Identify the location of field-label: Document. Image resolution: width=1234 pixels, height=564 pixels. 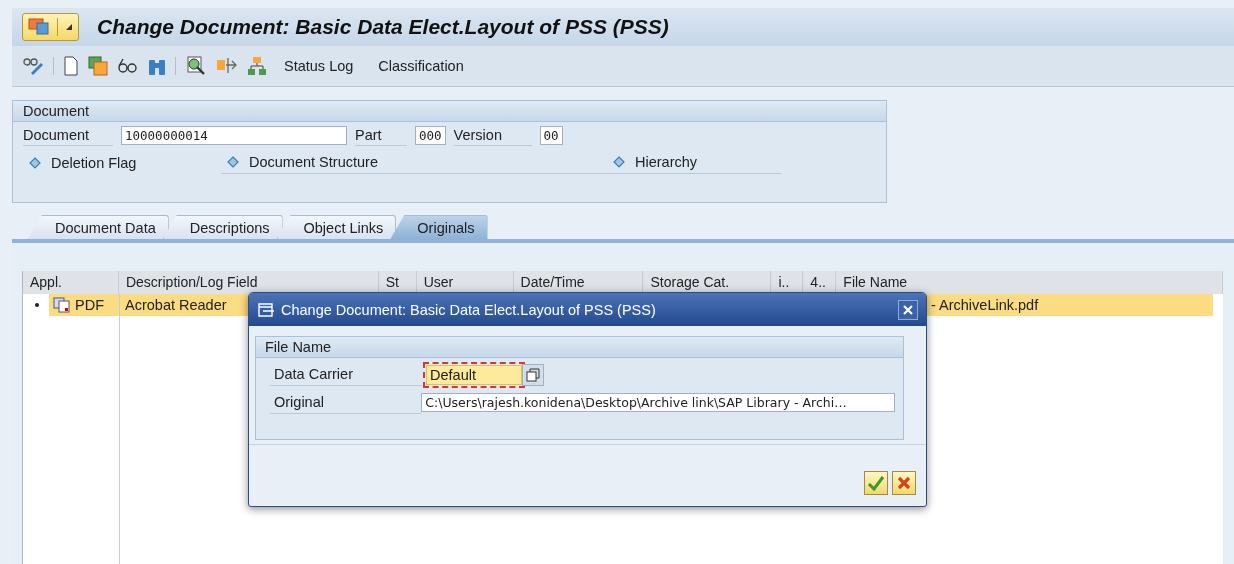
(68, 135).